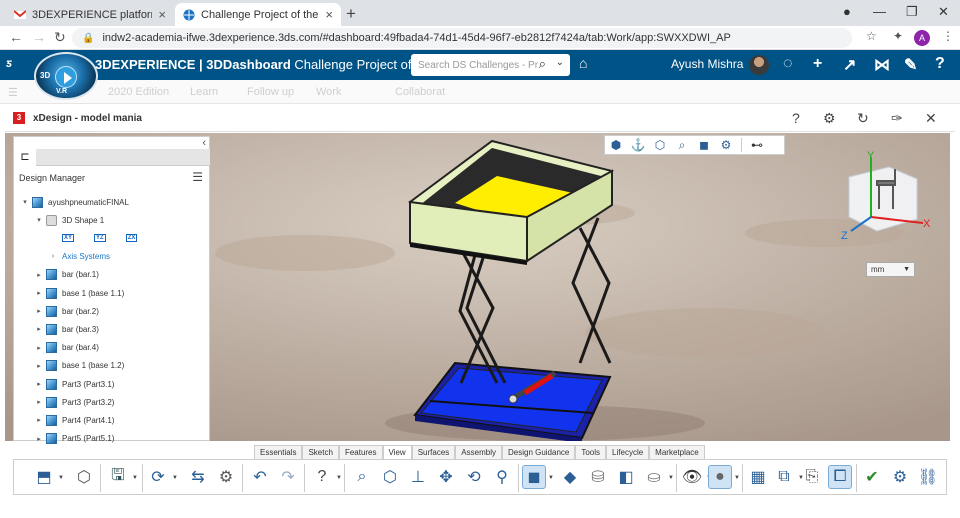 The image size is (960, 518). Describe the element at coordinates (897, 118) in the screenshot. I see `pin-icon: ✑` at that location.